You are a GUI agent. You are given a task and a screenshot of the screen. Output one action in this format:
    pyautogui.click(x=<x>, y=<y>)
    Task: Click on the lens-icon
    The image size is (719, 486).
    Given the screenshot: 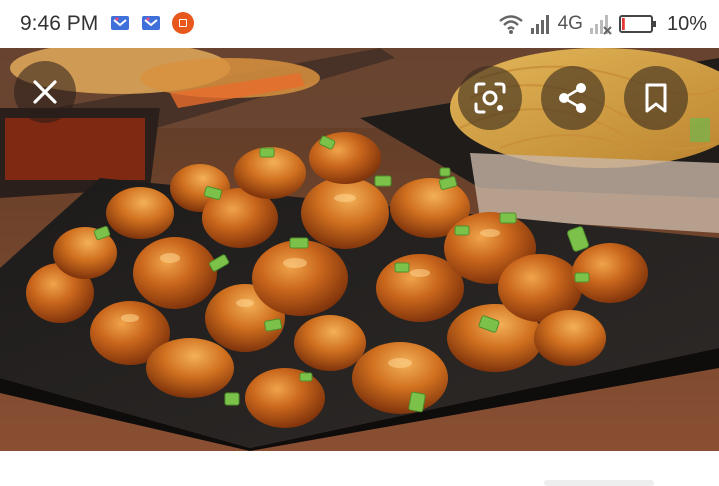 What is the action you would take?
    pyautogui.click(x=490, y=98)
    